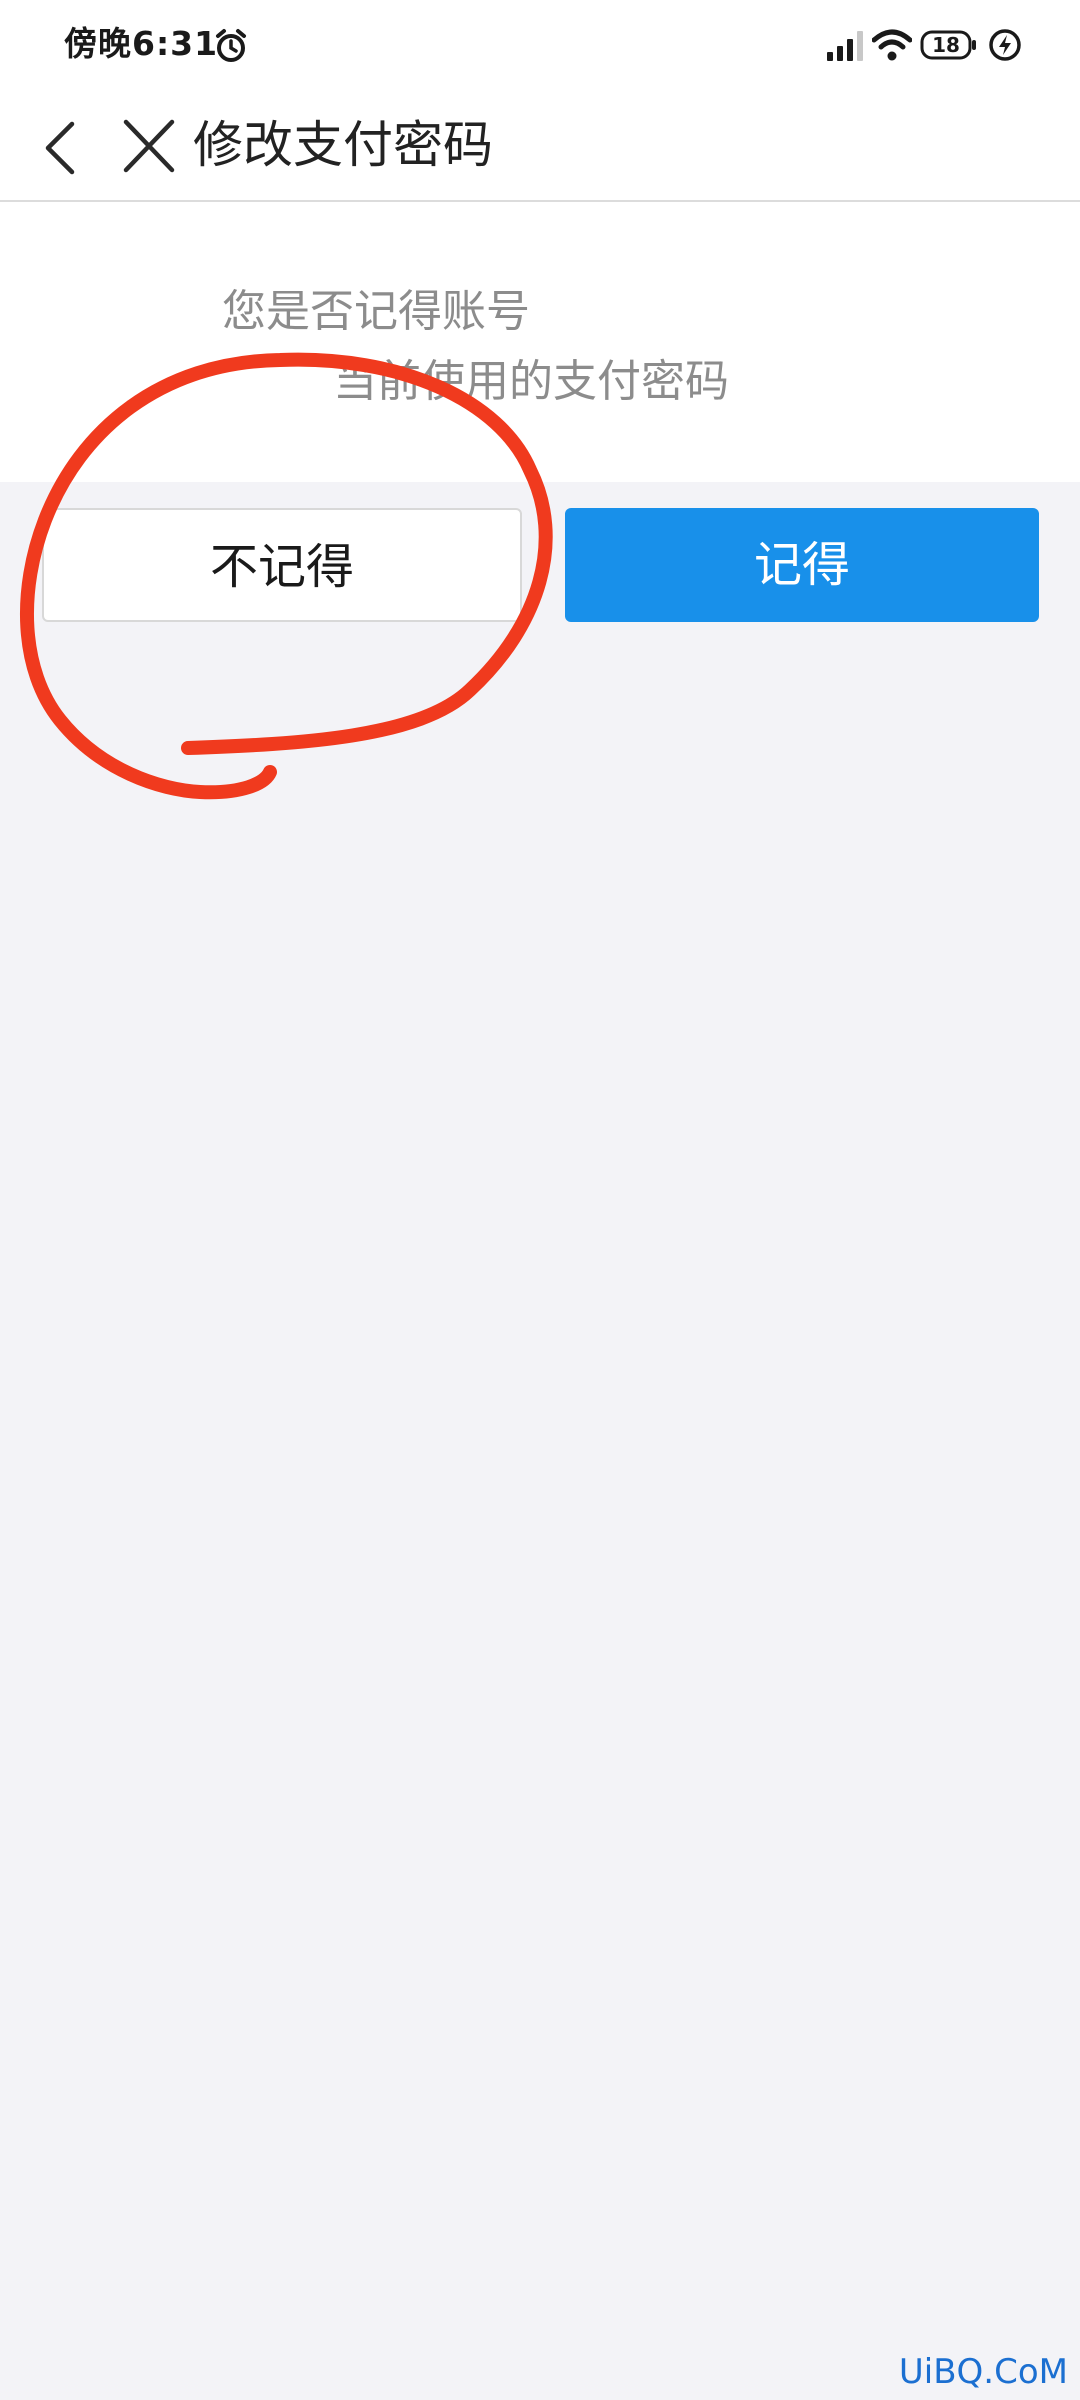 The width and height of the screenshot is (1080, 2400). Describe the element at coordinates (802, 565) in the screenshot. I see `remember-button: 记得` at that location.